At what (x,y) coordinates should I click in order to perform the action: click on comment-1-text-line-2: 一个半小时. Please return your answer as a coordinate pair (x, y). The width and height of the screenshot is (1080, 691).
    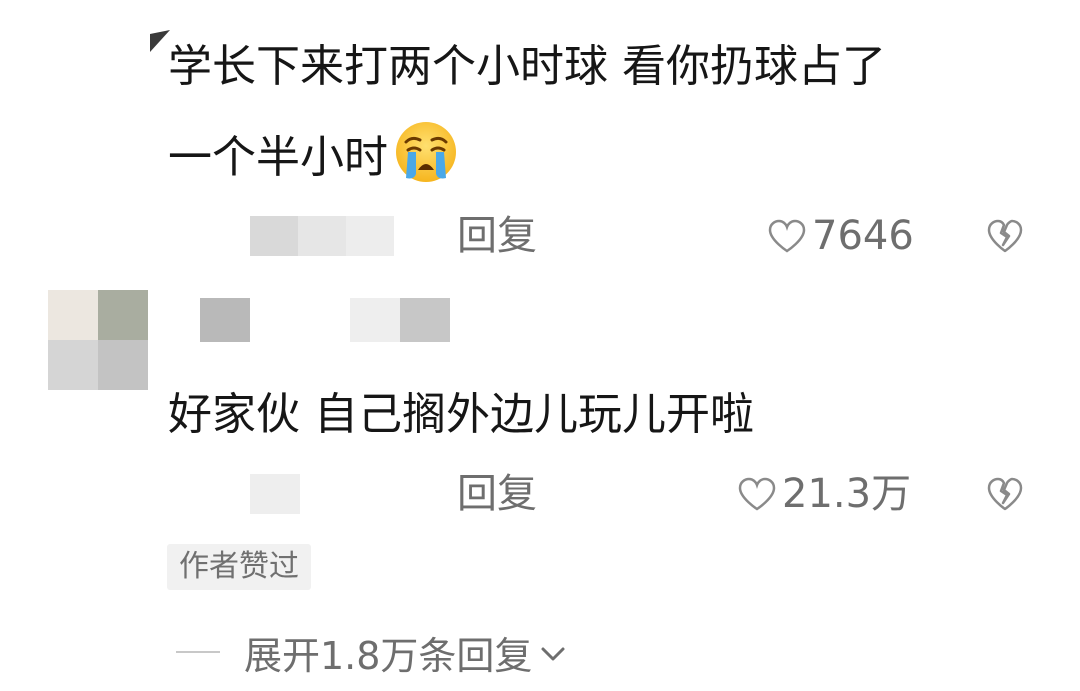
    Looking at the image, I should click on (313, 156).